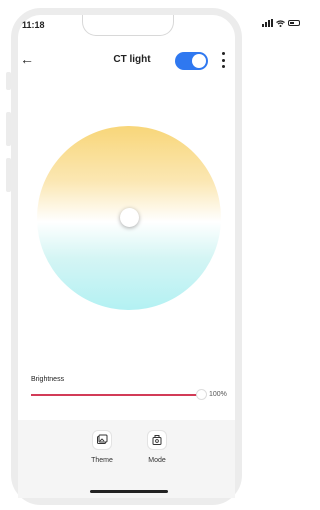 This screenshot has width=320, height=510. Describe the element at coordinates (218, 394) in the screenshot. I see `brightness-value: 100%` at that location.